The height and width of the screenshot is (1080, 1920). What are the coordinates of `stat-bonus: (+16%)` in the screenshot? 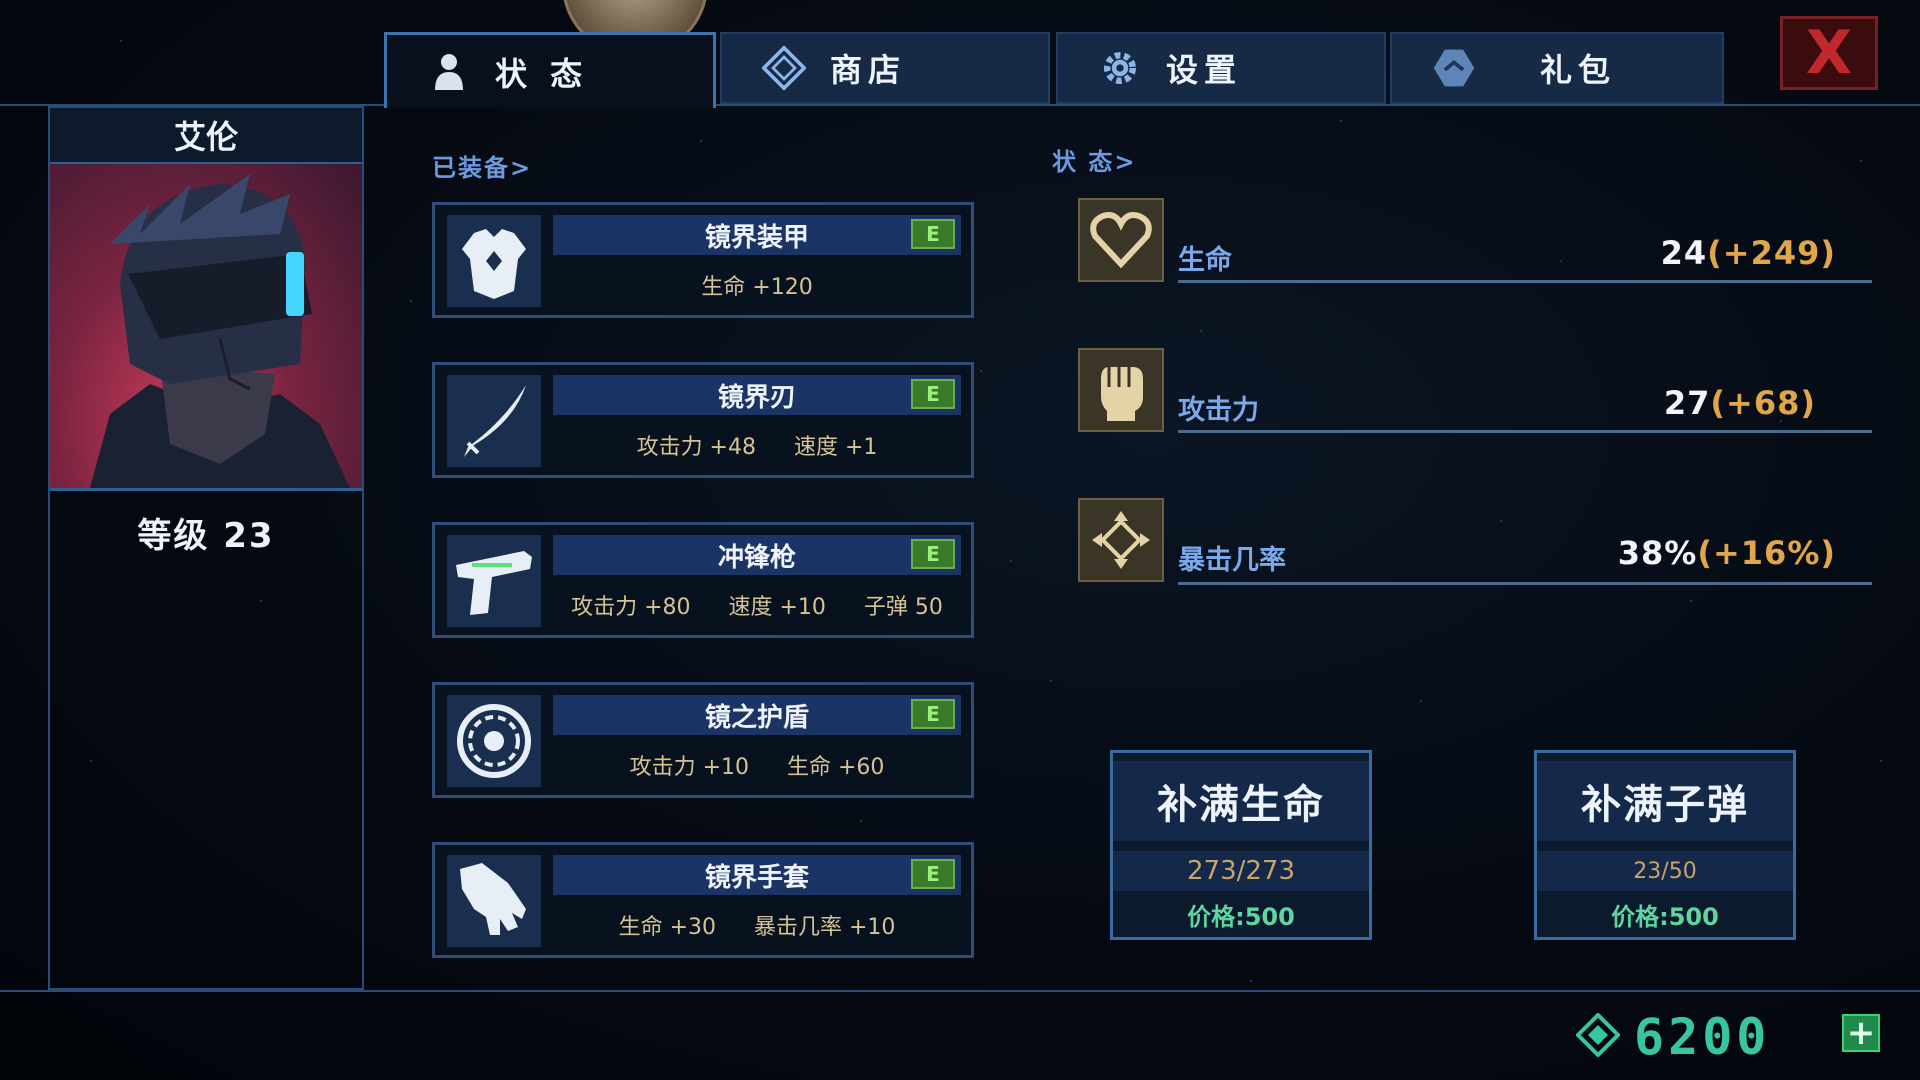 It's located at (1766, 553).